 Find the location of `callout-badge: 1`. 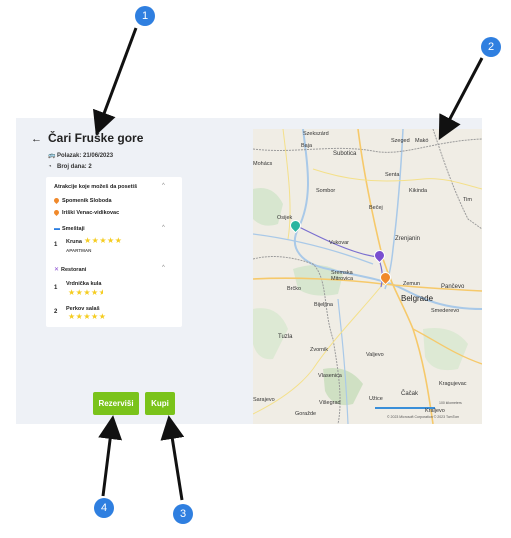

callout-badge: 1 is located at coordinates (145, 16).